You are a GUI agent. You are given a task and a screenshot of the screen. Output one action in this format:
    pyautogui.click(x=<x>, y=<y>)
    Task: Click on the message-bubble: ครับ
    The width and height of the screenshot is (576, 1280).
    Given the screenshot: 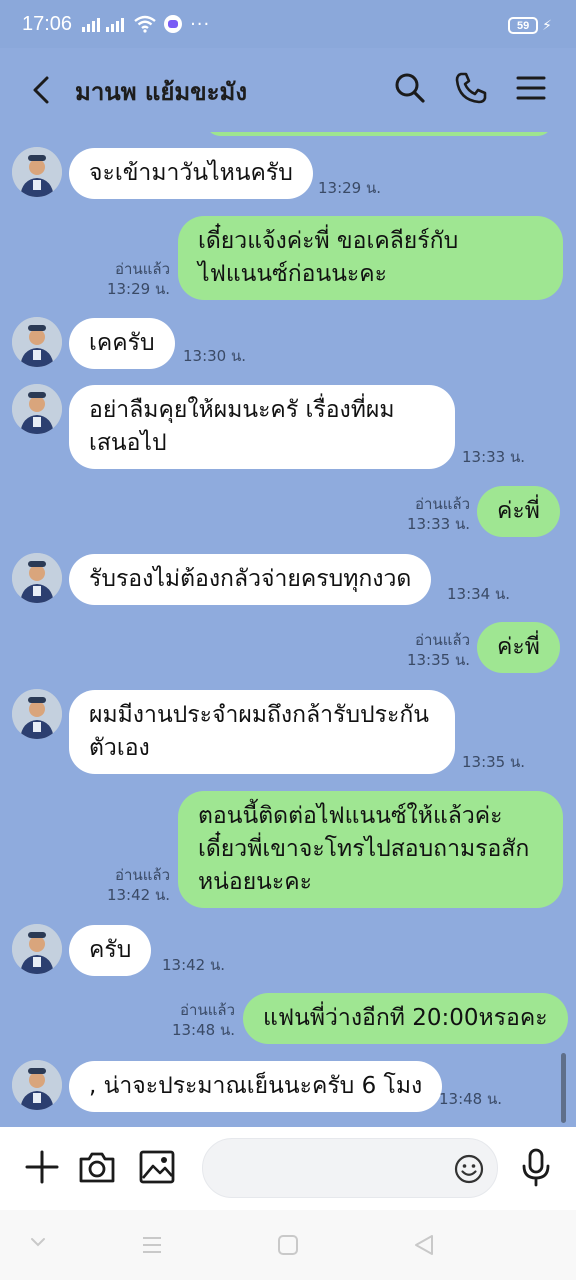 What is the action you would take?
    pyautogui.click(x=110, y=950)
    